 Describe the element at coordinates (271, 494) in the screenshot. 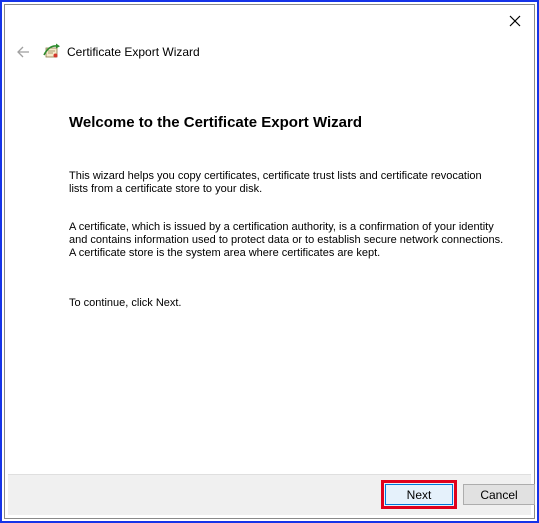

I see `button-bar: Next Cancel` at that location.